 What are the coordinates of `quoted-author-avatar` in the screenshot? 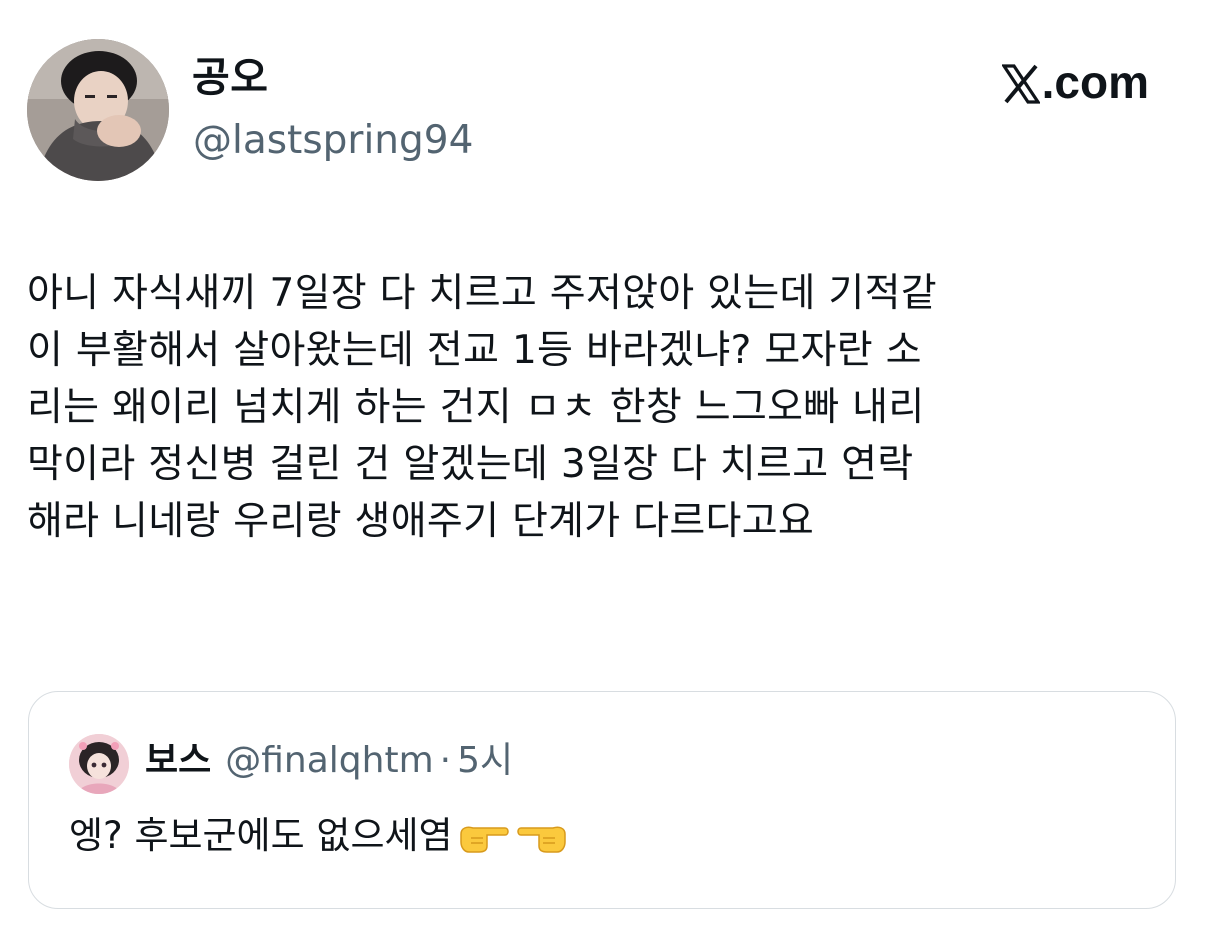 It's located at (99, 764).